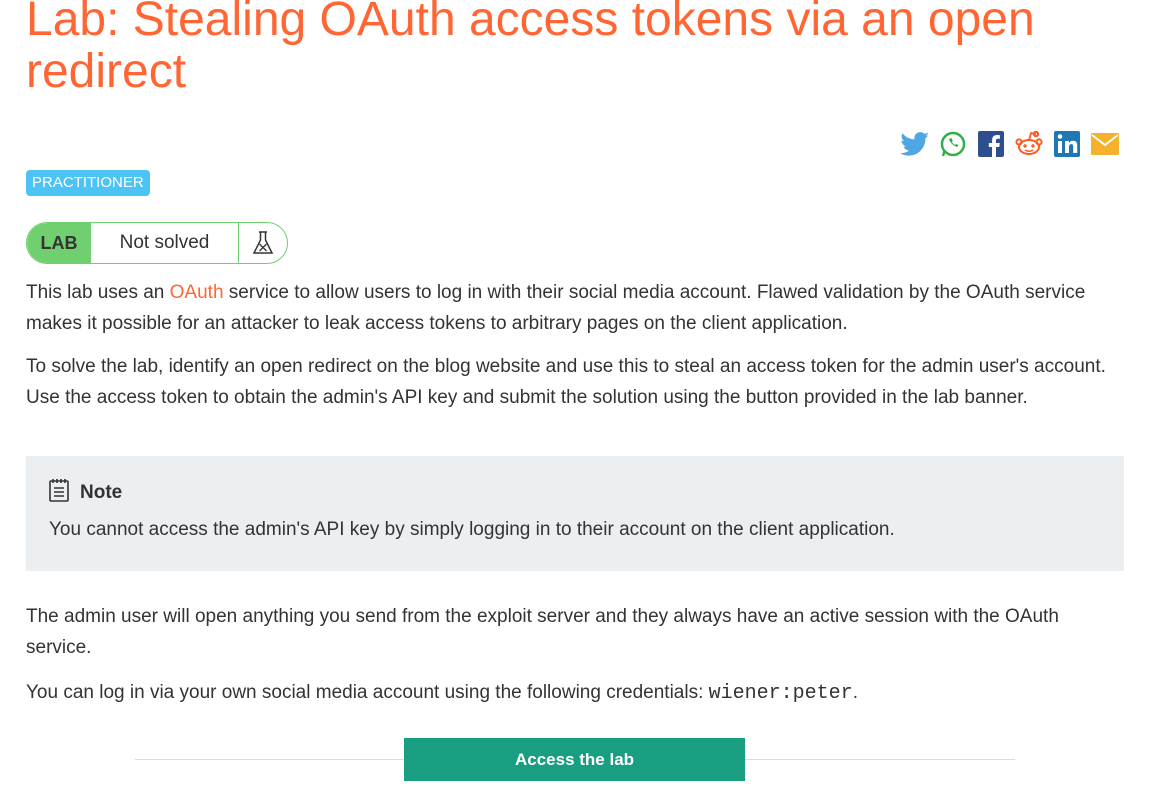  Describe the element at coordinates (1105, 144) in the screenshot. I see `email-icon` at that location.